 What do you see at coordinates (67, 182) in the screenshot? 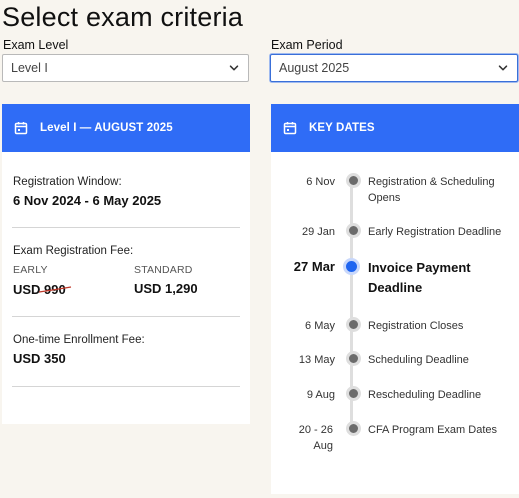
I see `registration-window-label: Registration Window:` at bounding box center [67, 182].